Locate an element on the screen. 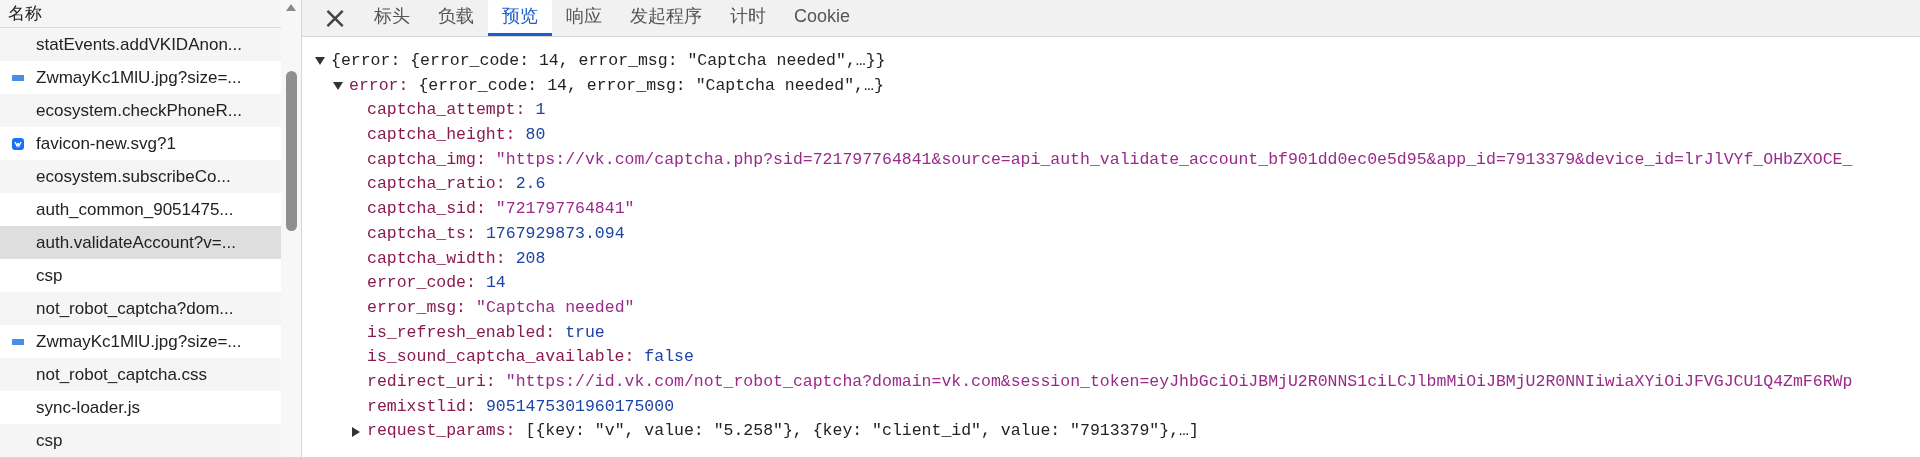 This screenshot has width=1920, height=457. property-value: 208 is located at coordinates (530, 258).